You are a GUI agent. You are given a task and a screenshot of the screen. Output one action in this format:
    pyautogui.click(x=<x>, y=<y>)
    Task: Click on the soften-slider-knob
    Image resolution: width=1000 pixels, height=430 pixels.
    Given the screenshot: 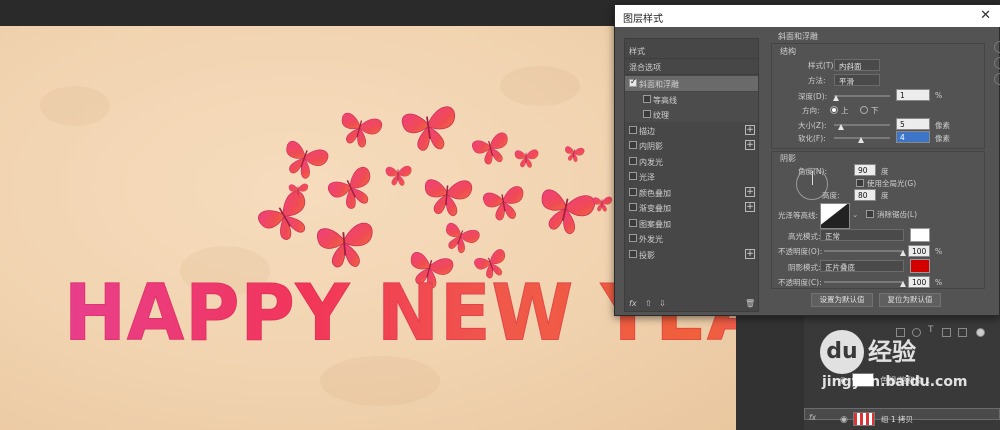 What is the action you would take?
    pyautogui.click(x=861, y=140)
    